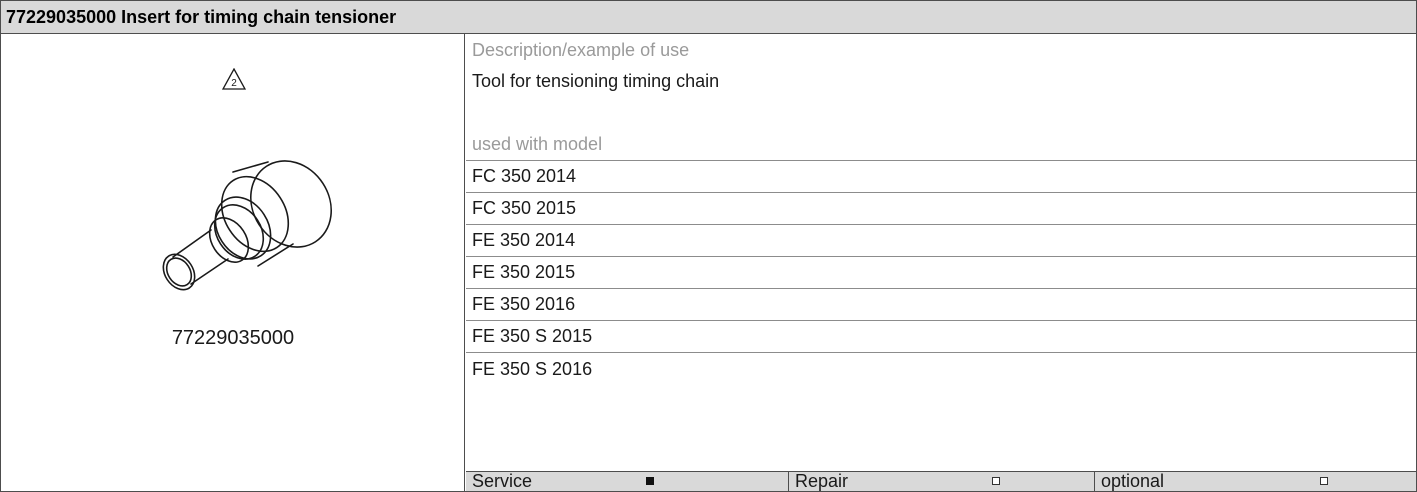 This screenshot has height=492, width=1417. I want to click on usage-category-footer: Service Repair optional, so click(941, 481).